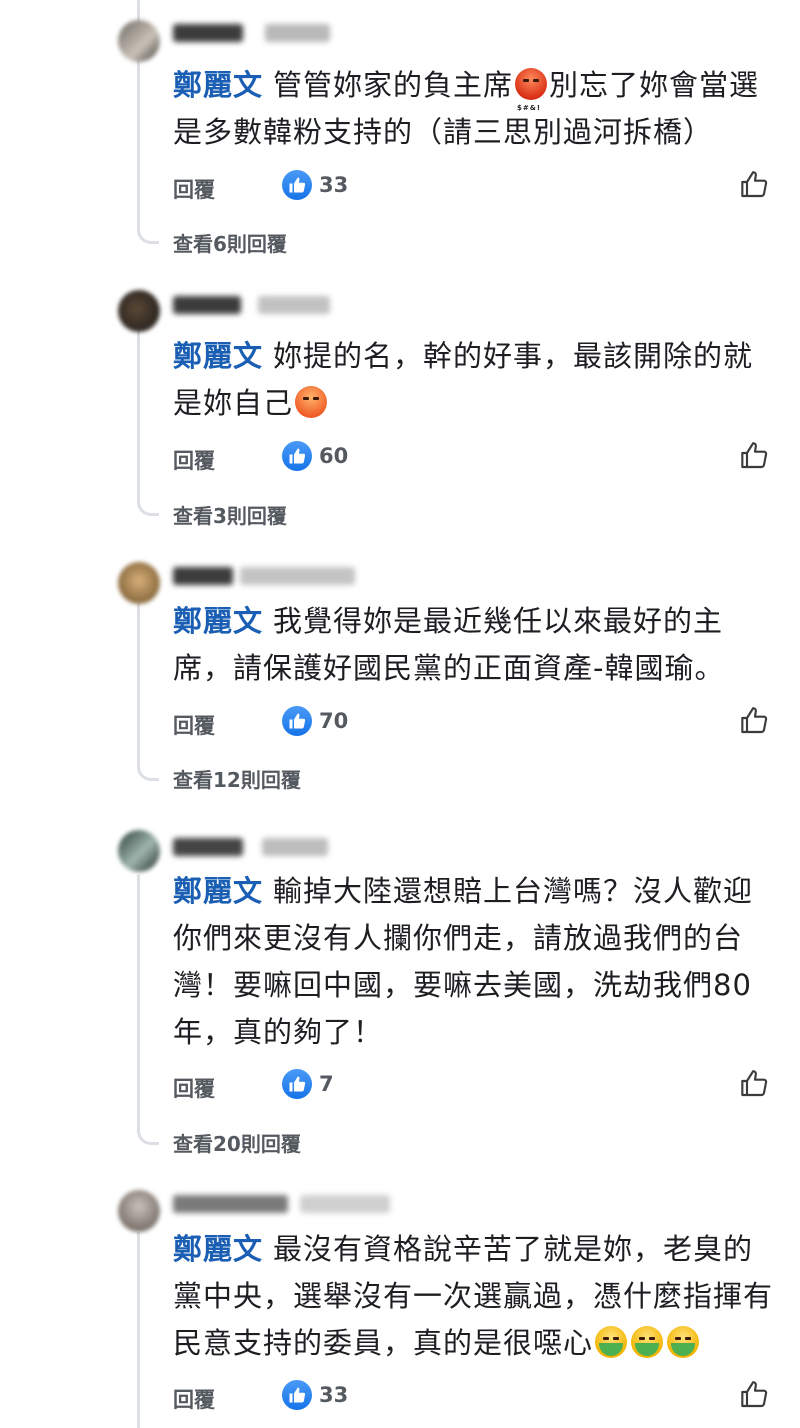 The width and height of the screenshot is (800, 1428). I want to click on comment-line: 席，請保護好國民黨的正面資產-韓國瑜。, so click(449, 668).